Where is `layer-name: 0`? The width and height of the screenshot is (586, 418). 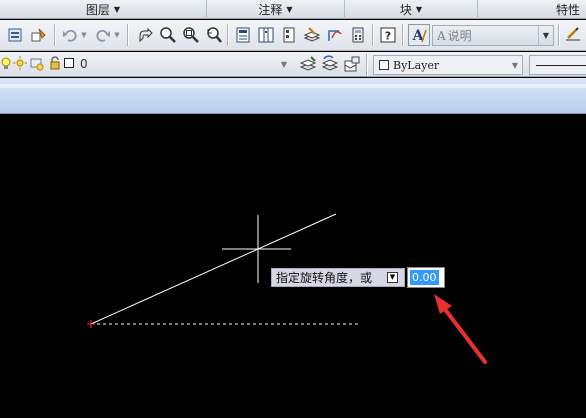
layer-name: 0 is located at coordinates (84, 64).